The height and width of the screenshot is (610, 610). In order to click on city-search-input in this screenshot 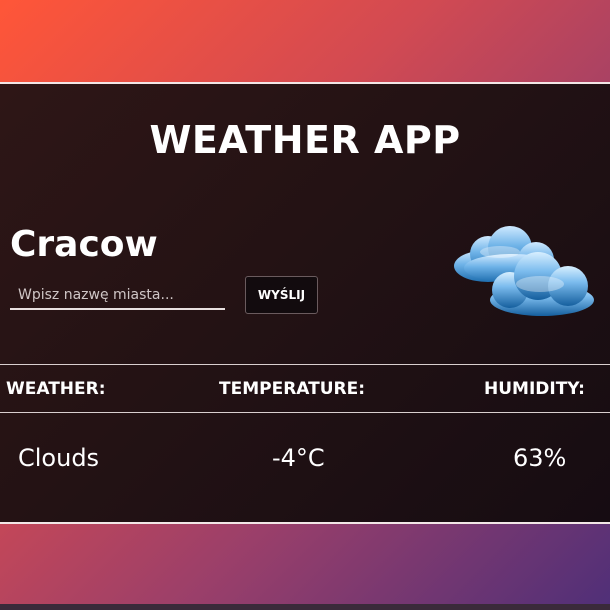, I will do `click(117, 296)`.